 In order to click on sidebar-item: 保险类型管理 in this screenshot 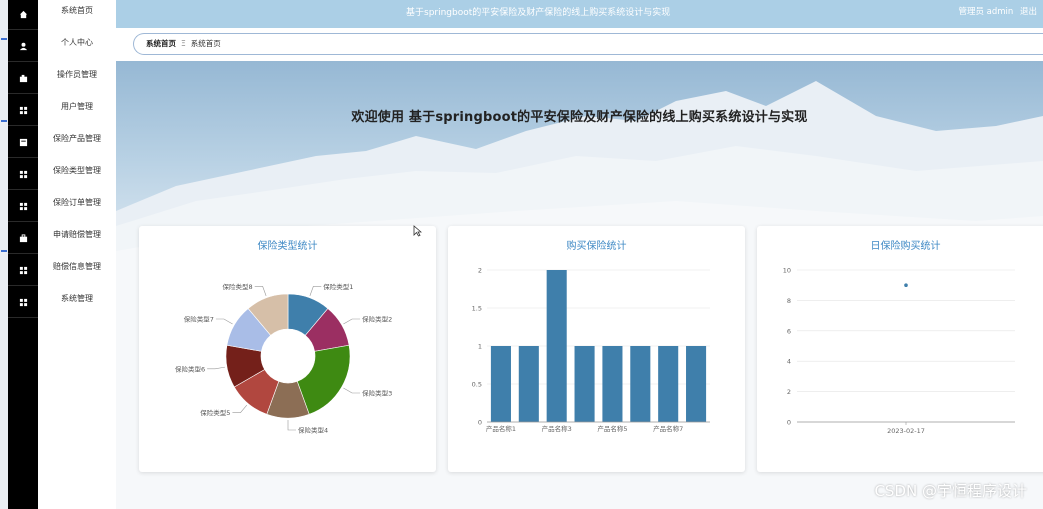, I will do `click(62, 175)`.